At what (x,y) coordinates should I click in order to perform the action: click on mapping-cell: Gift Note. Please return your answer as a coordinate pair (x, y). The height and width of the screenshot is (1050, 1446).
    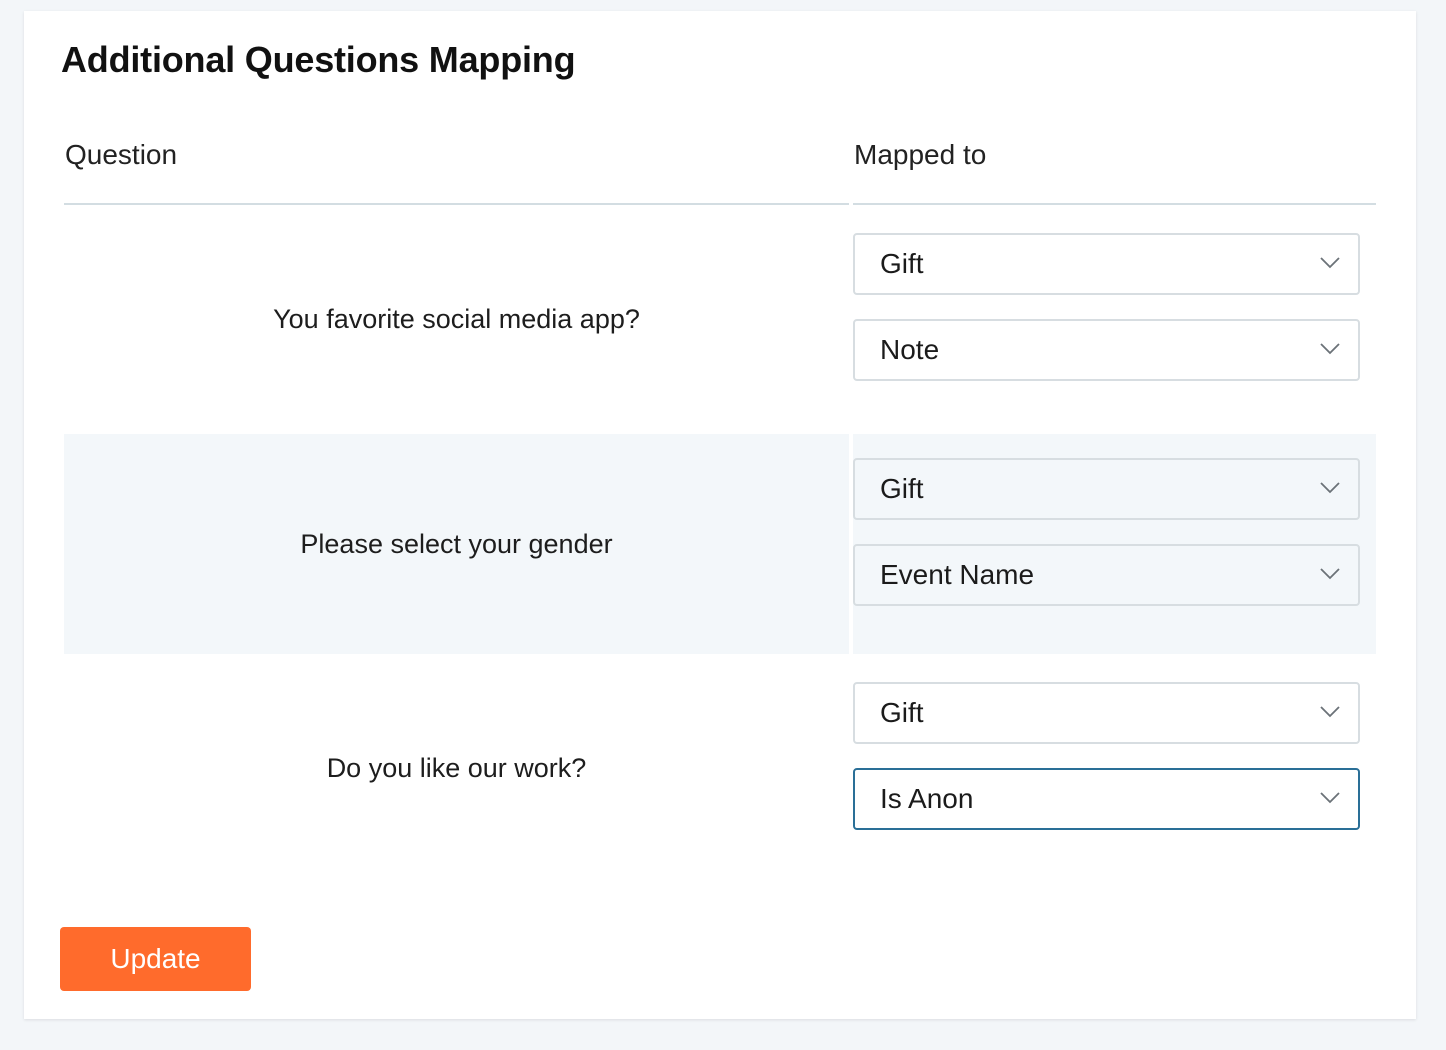
    Looking at the image, I should click on (1114, 319).